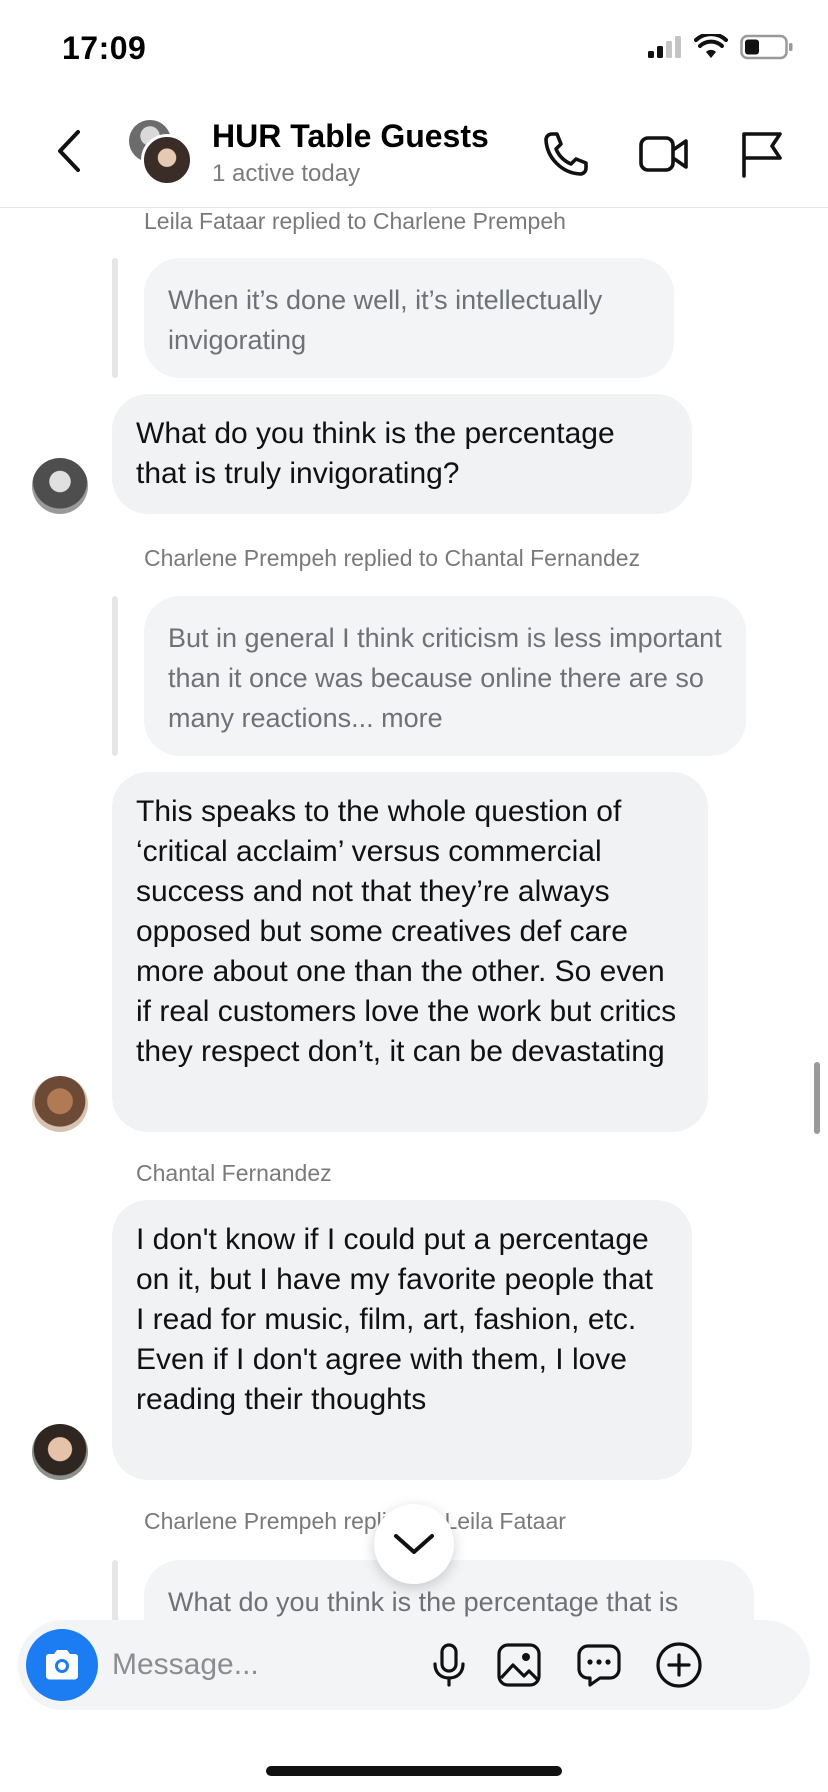 The height and width of the screenshot is (1792, 828). I want to click on voice-message-button, so click(449, 1665).